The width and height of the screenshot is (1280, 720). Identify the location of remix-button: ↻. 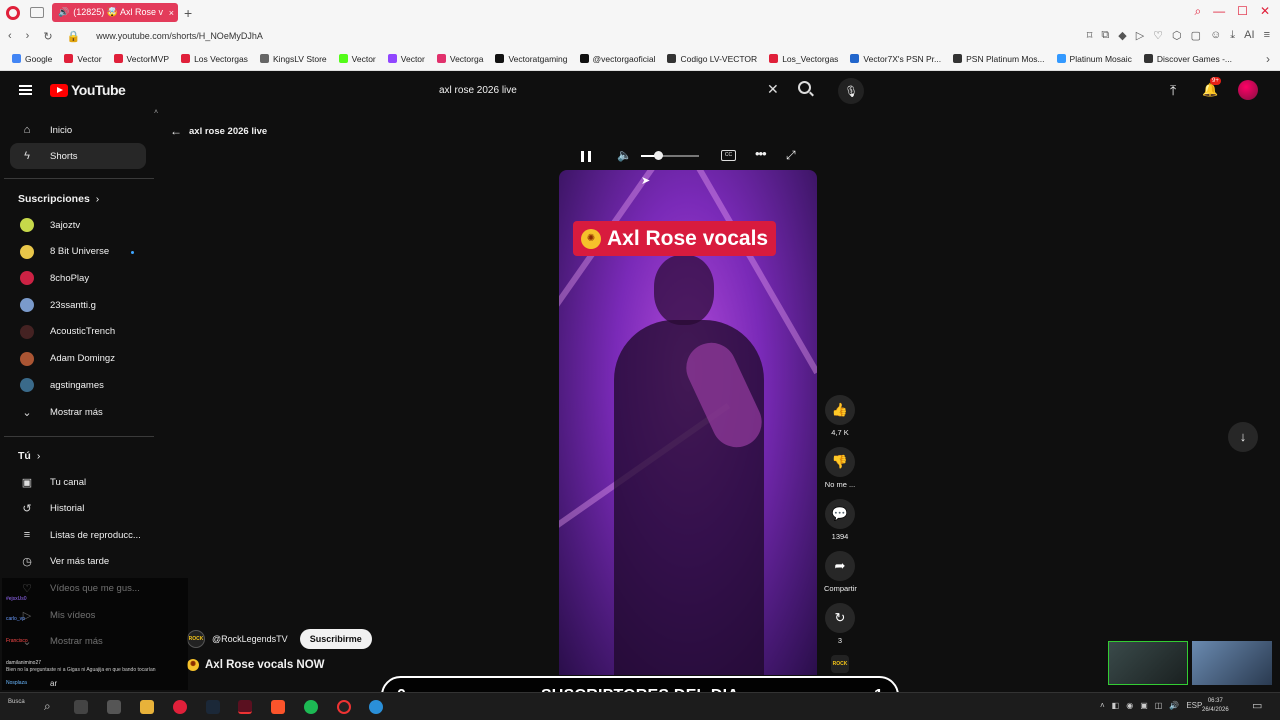
(840, 618).